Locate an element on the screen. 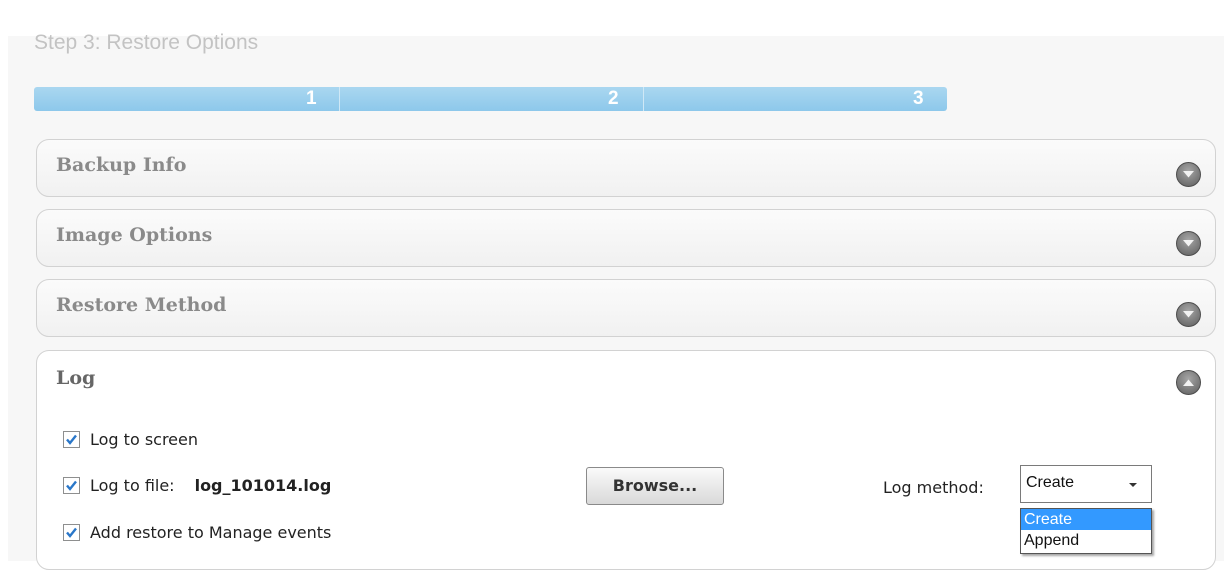  log-to-screen-option: Log to screen is located at coordinates (130, 439).